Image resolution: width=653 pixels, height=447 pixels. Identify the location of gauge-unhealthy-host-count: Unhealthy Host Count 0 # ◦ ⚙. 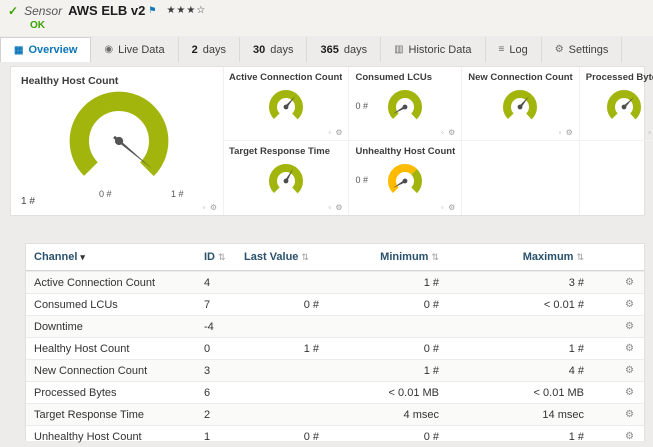
(404, 178).